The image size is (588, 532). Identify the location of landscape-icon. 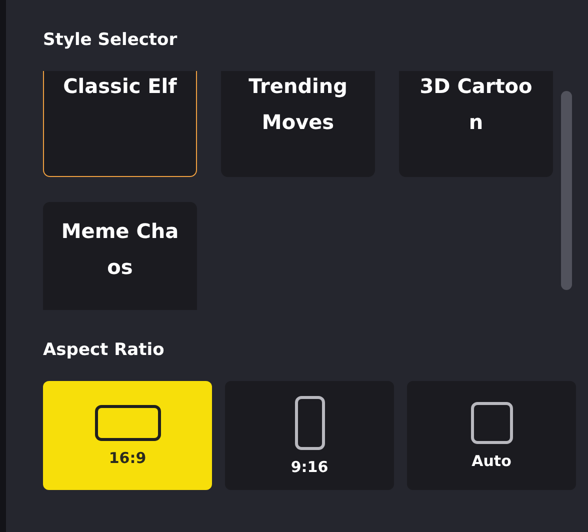
(127, 422).